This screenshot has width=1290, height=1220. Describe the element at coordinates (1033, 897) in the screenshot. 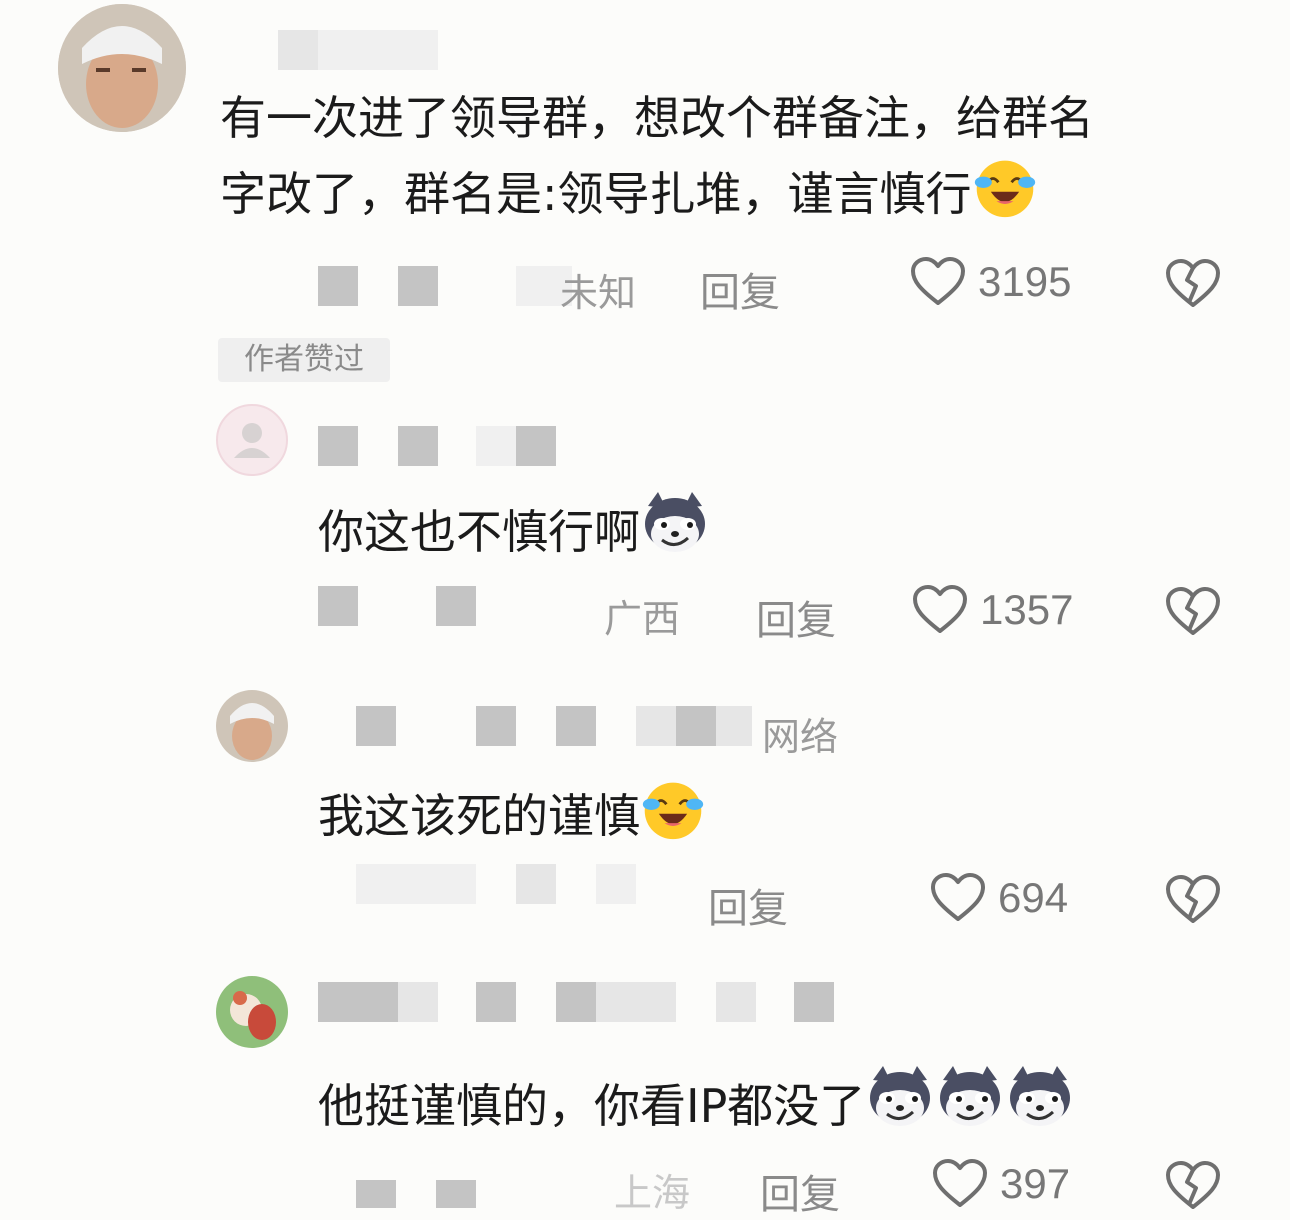

I see `like-count: 694` at that location.